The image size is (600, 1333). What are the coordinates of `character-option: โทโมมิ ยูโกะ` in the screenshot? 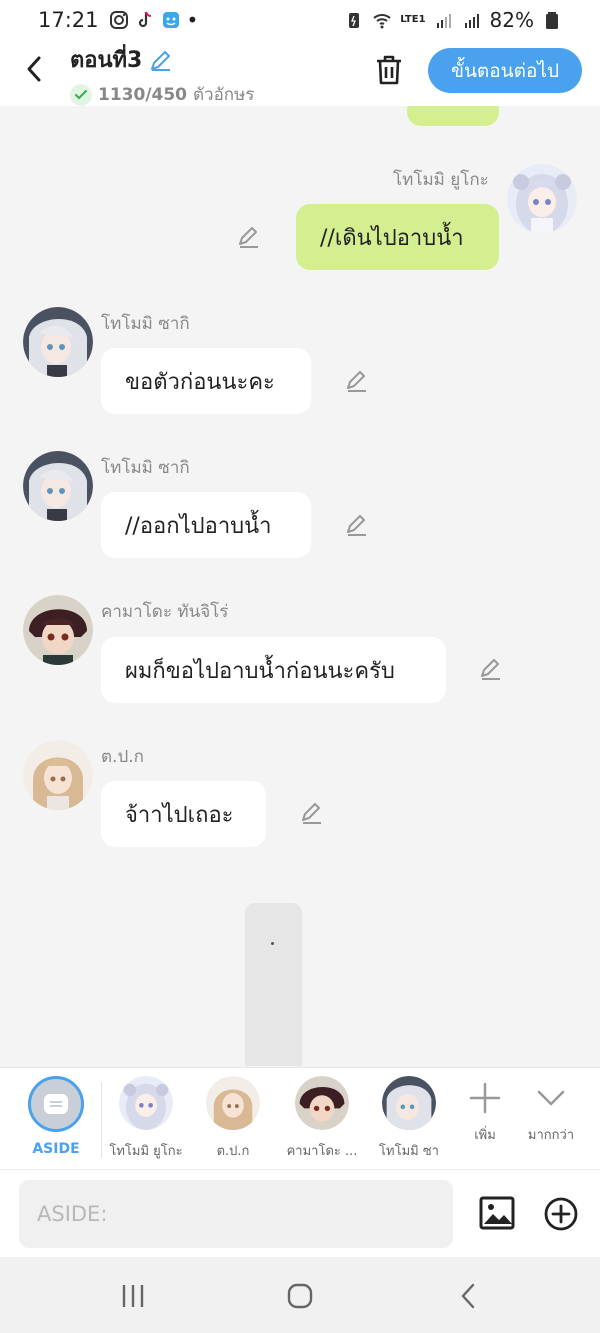 It's located at (146, 1118).